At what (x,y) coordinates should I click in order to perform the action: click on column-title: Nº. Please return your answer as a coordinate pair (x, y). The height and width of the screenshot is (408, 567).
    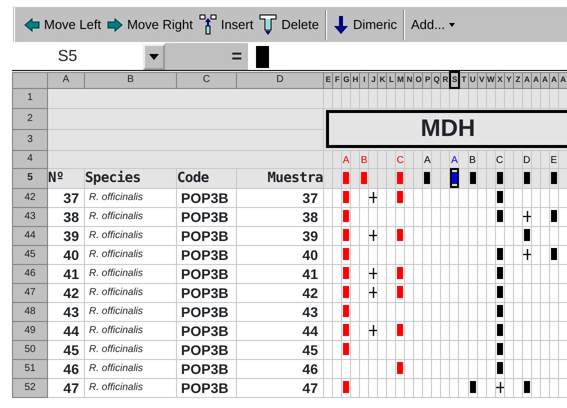
    Looking at the image, I should click on (66, 178).